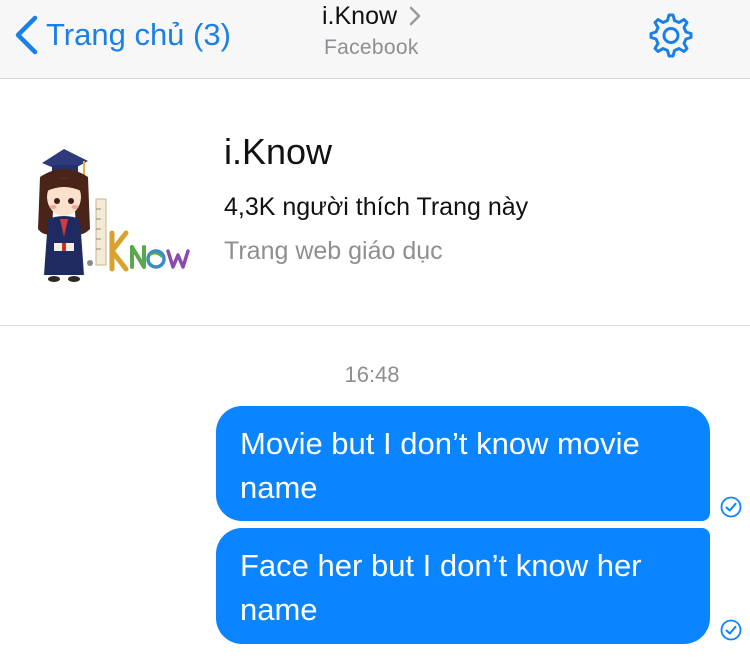  I want to click on page-likes-count: 4,3K người thích Trang này, so click(376, 207).